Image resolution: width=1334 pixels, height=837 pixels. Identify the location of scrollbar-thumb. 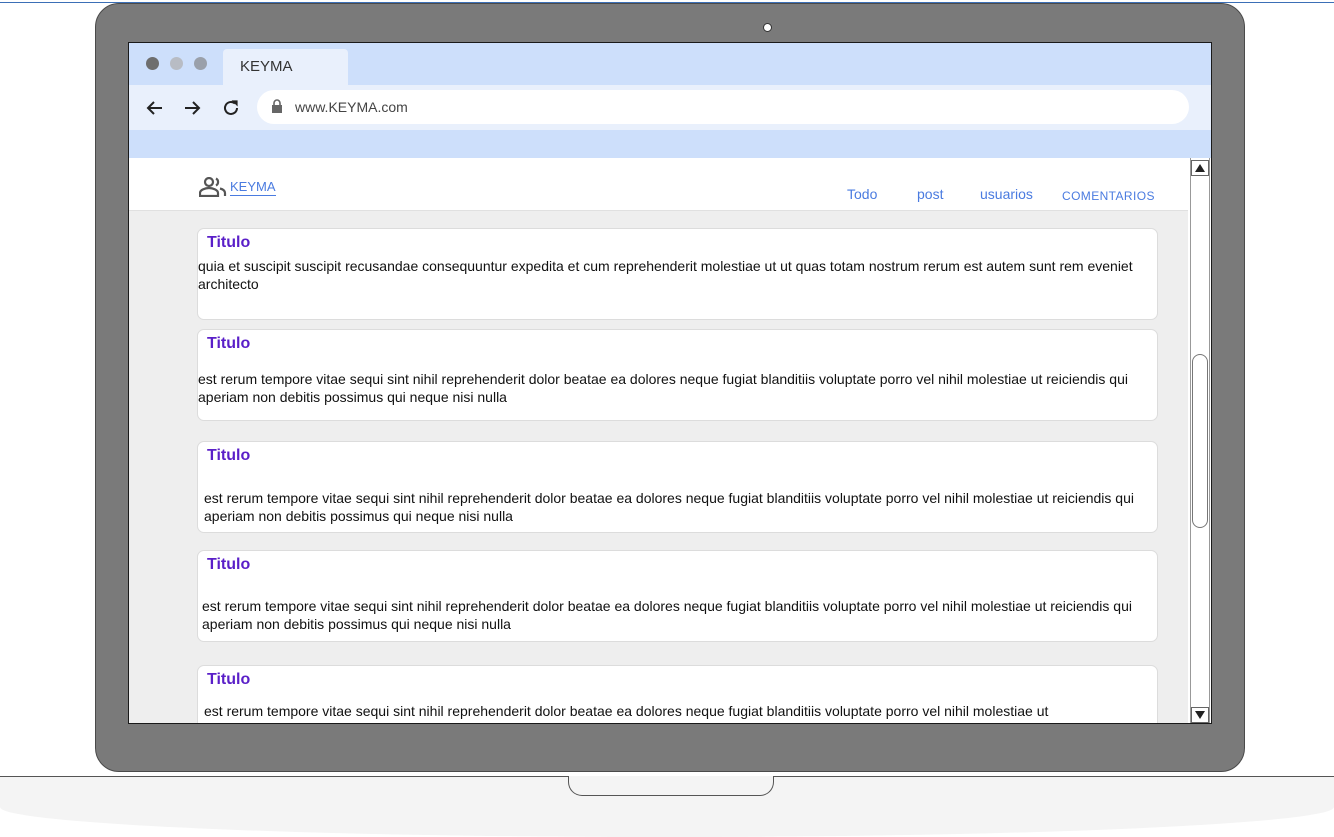
(1200, 441).